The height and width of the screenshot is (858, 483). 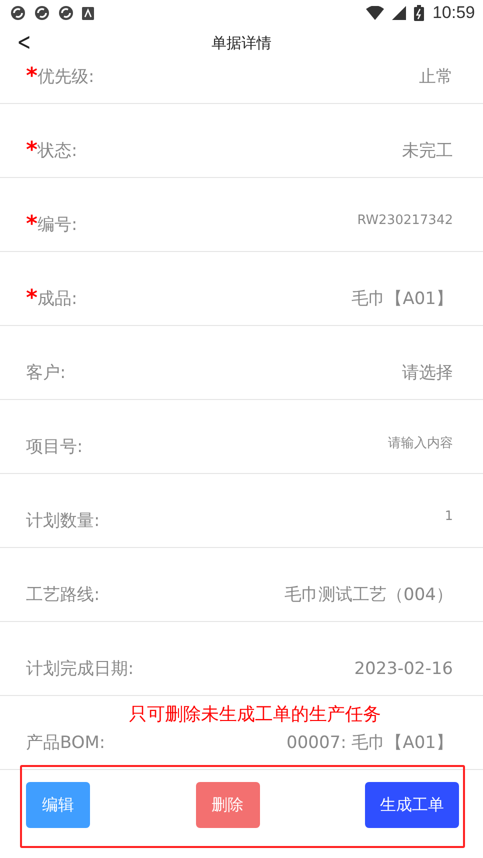 What do you see at coordinates (427, 150) in the screenshot?
I see `field-value: 未完工` at bounding box center [427, 150].